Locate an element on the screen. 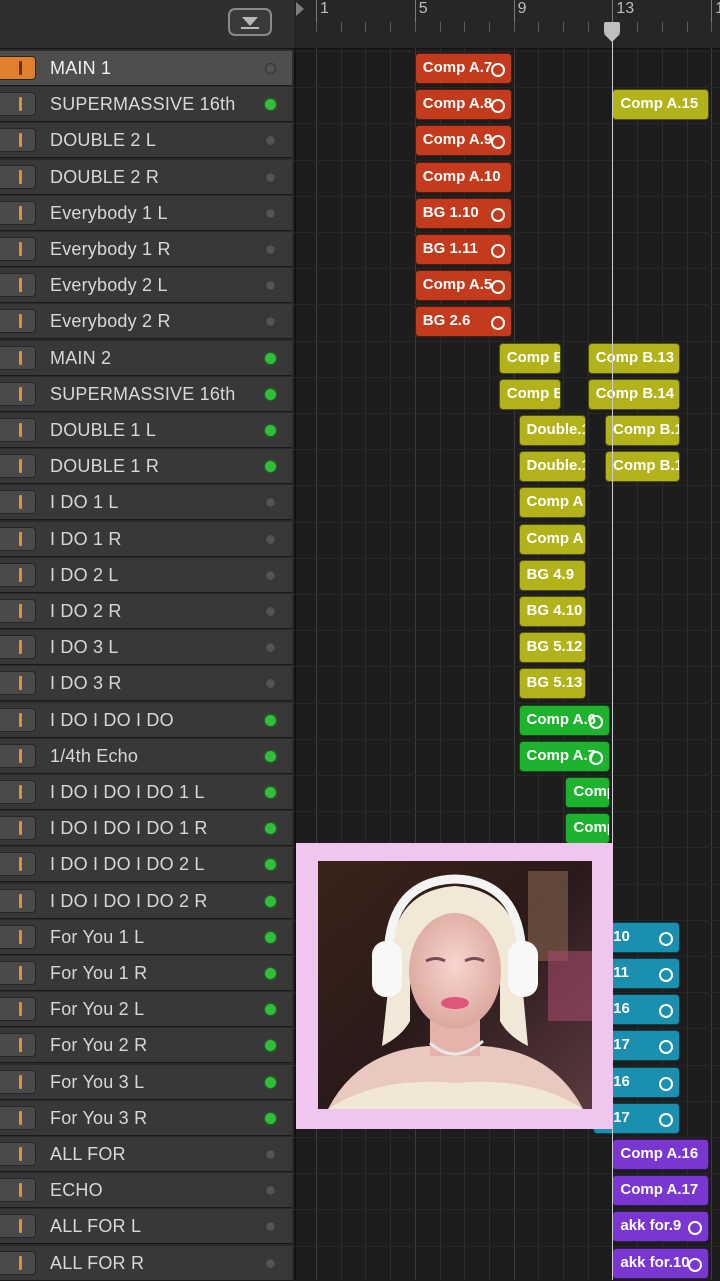 The image size is (720, 1281). audio-region: BG 1.10 is located at coordinates (463, 213).